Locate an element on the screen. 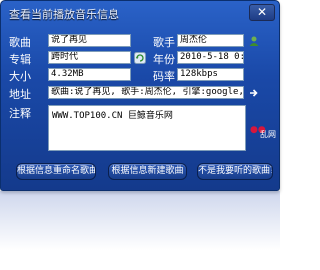 The width and height of the screenshot is (320, 270). address-field: 歌曲:说了再见, 歌手:周杰伦, 引擎:google, 来源 is located at coordinates (146, 92).